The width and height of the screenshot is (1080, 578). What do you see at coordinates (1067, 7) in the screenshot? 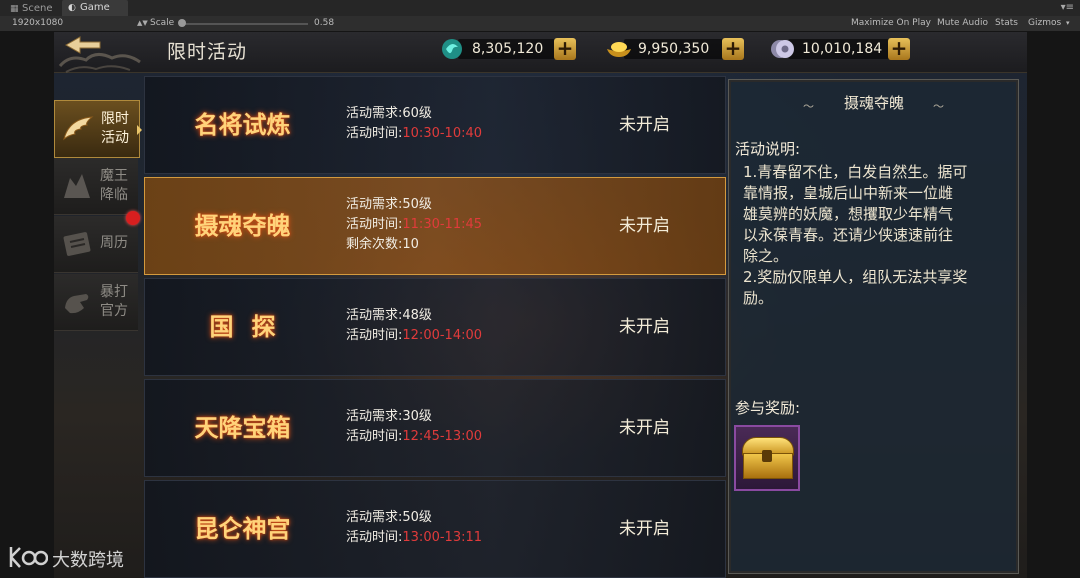
I see `panel-menu-icon: ▾≡` at bounding box center [1067, 7].